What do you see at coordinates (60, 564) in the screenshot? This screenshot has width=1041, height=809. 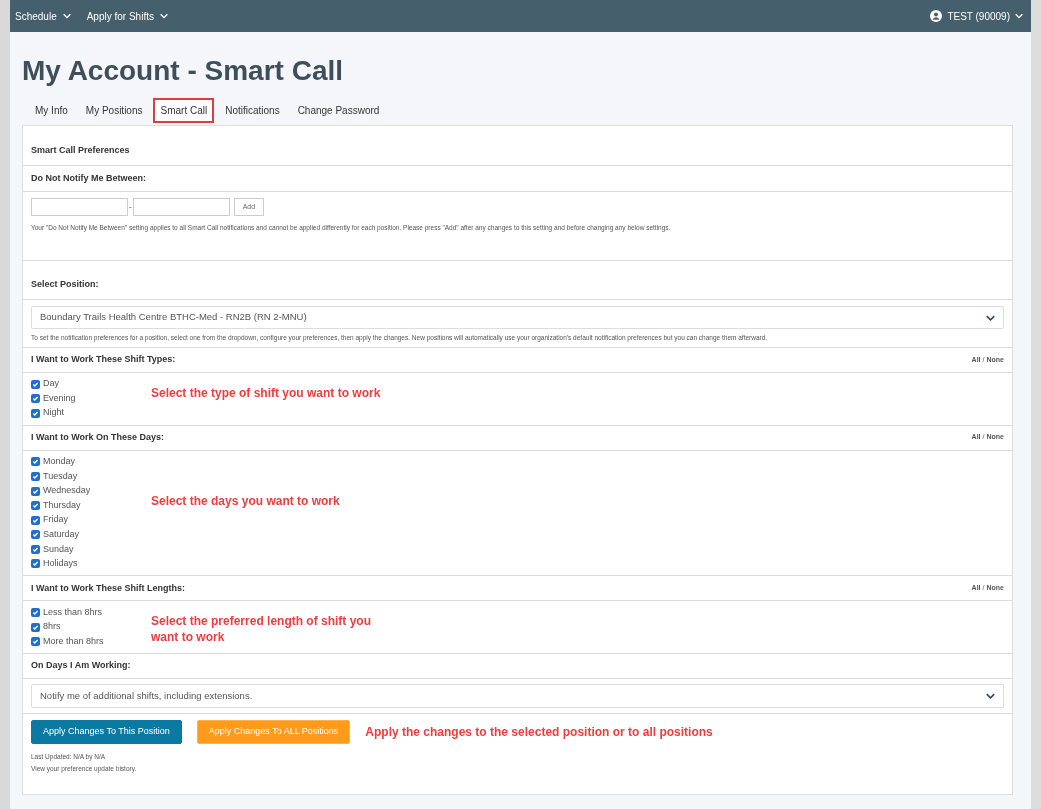 I see `checkbox-label: Holidays` at bounding box center [60, 564].